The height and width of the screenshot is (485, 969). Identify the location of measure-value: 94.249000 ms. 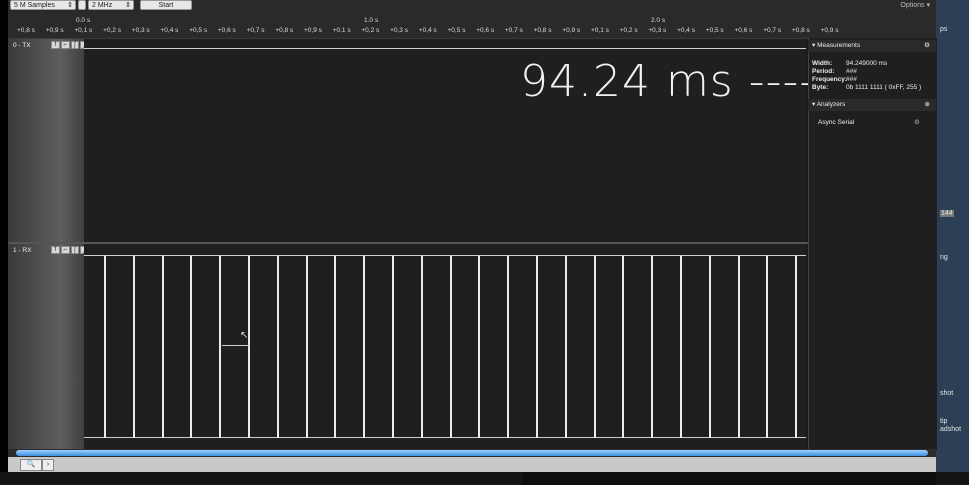
(867, 63).